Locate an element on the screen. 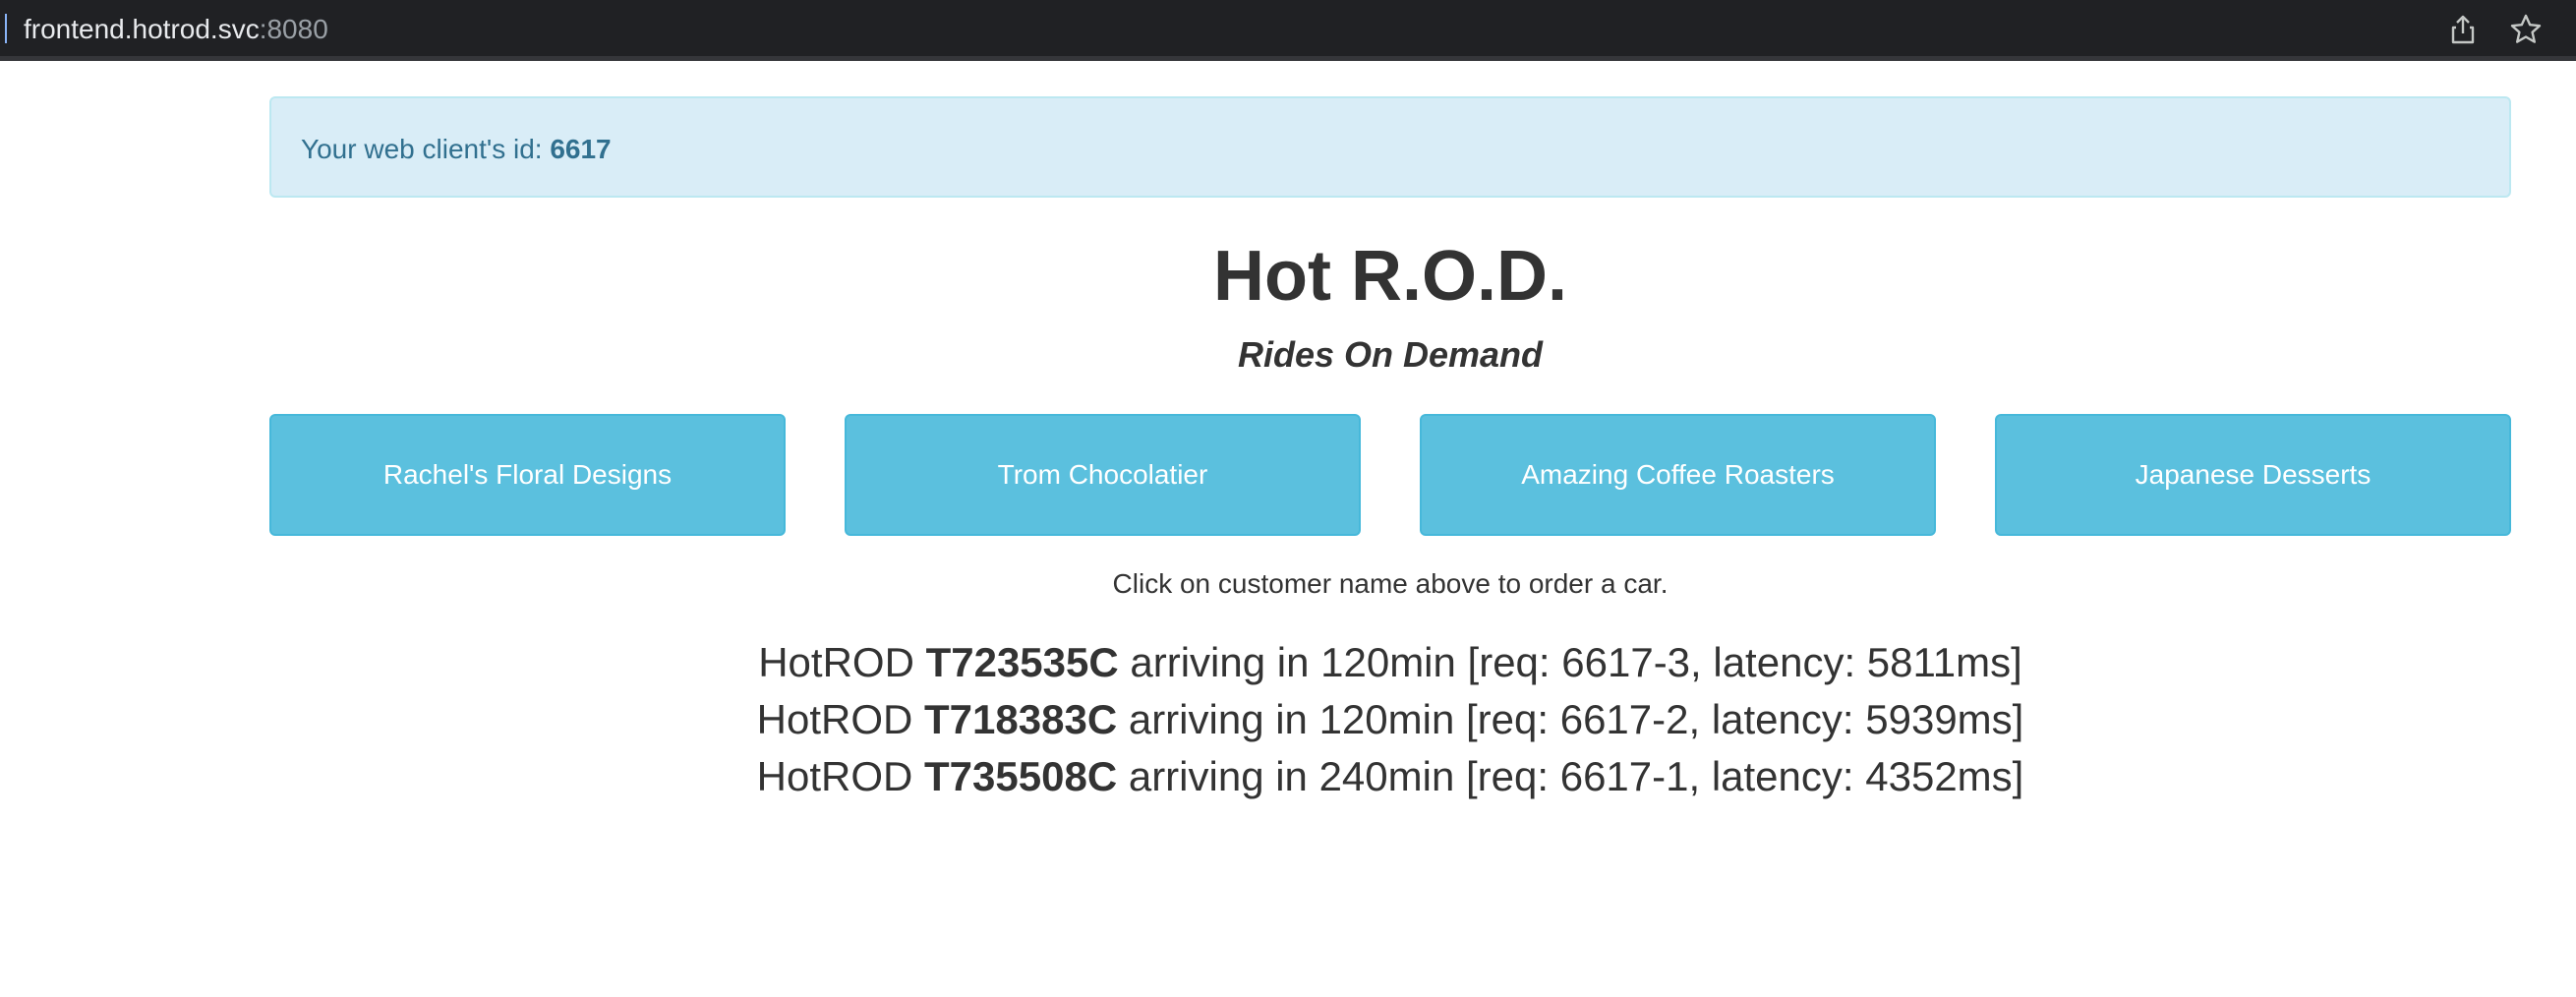 This screenshot has height=997, width=2576. customer-button-rachels-floral-designs: Rachel's Floral Designs is located at coordinates (527, 475).